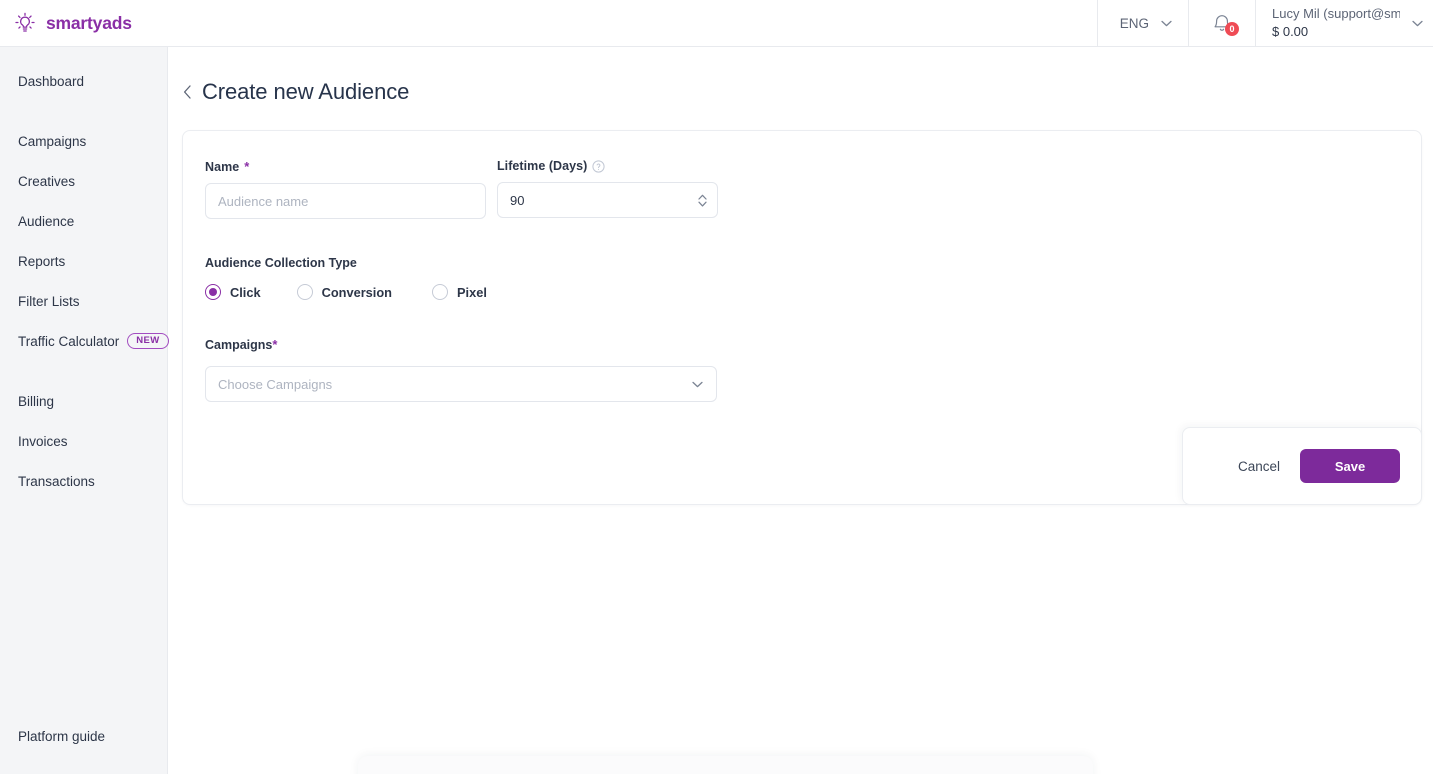 Image resolution: width=1433 pixels, height=774 pixels. I want to click on sidebar-item-billing: Billing, so click(83, 401).